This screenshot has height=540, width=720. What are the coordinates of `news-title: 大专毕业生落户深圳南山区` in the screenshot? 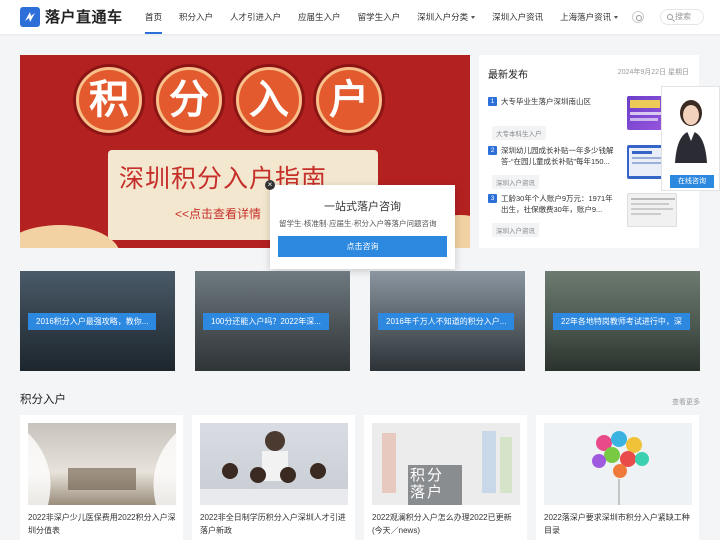 It's located at (560, 101).